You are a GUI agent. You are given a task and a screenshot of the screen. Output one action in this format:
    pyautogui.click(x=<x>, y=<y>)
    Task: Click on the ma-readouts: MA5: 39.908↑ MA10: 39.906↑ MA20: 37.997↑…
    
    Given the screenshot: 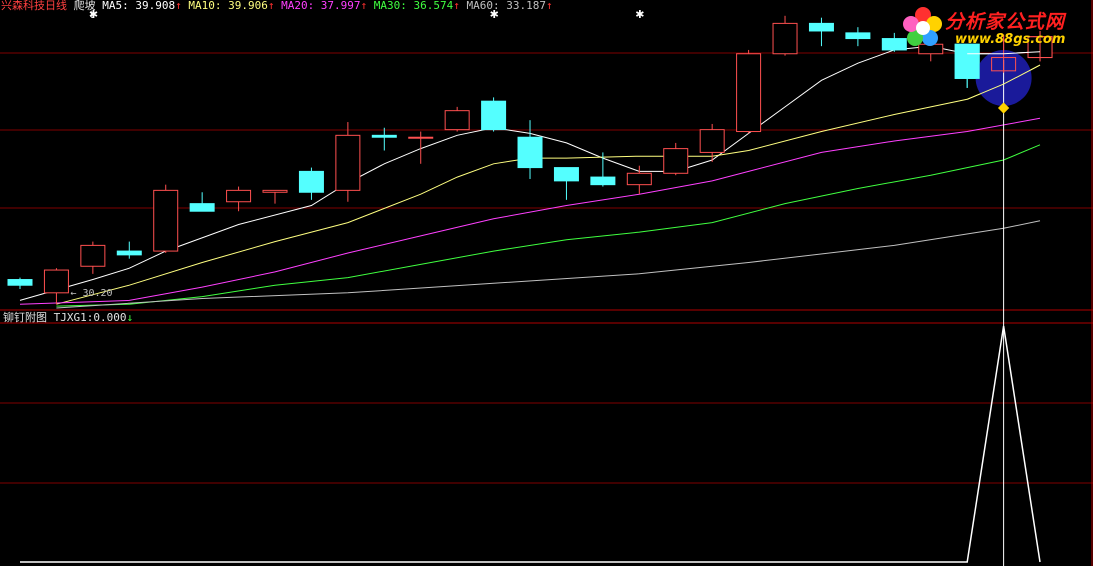 What is the action you would take?
    pyautogui.click(x=327, y=6)
    